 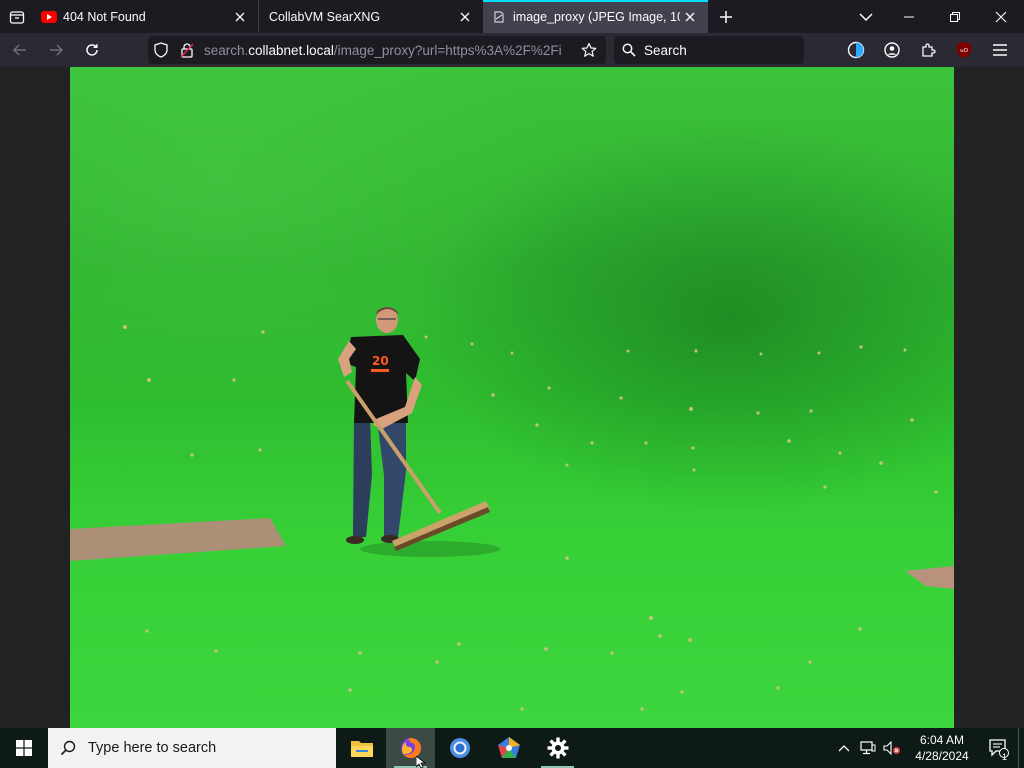 I want to click on bookmark-star-icon, so click(x=589, y=50).